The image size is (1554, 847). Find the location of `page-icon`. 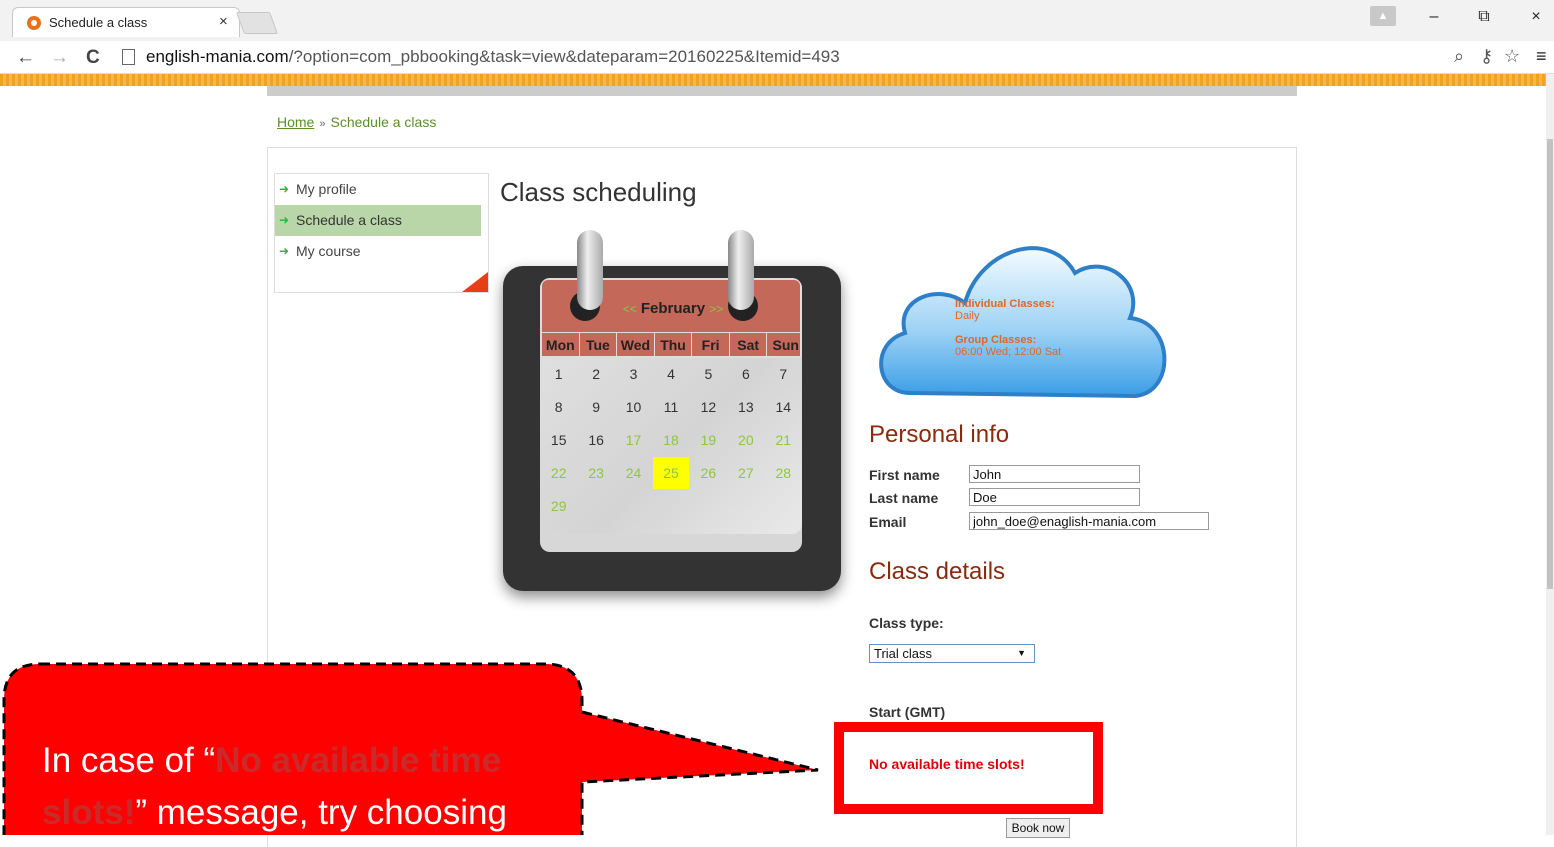

page-icon is located at coordinates (128, 57).